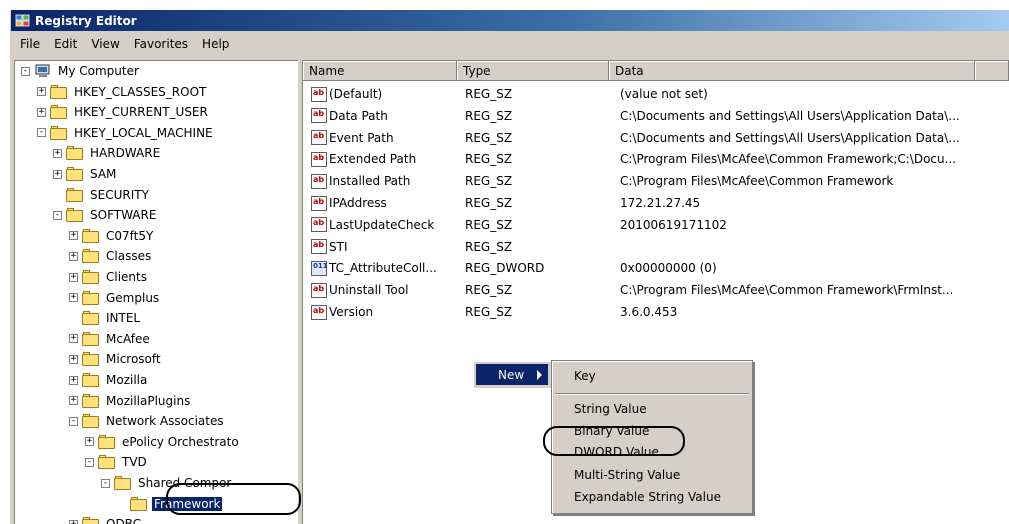  What do you see at coordinates (611, 431) in the screenshot?
I see `submenu-item-binary-value: Binary Value` at bounding box center [611, 431].